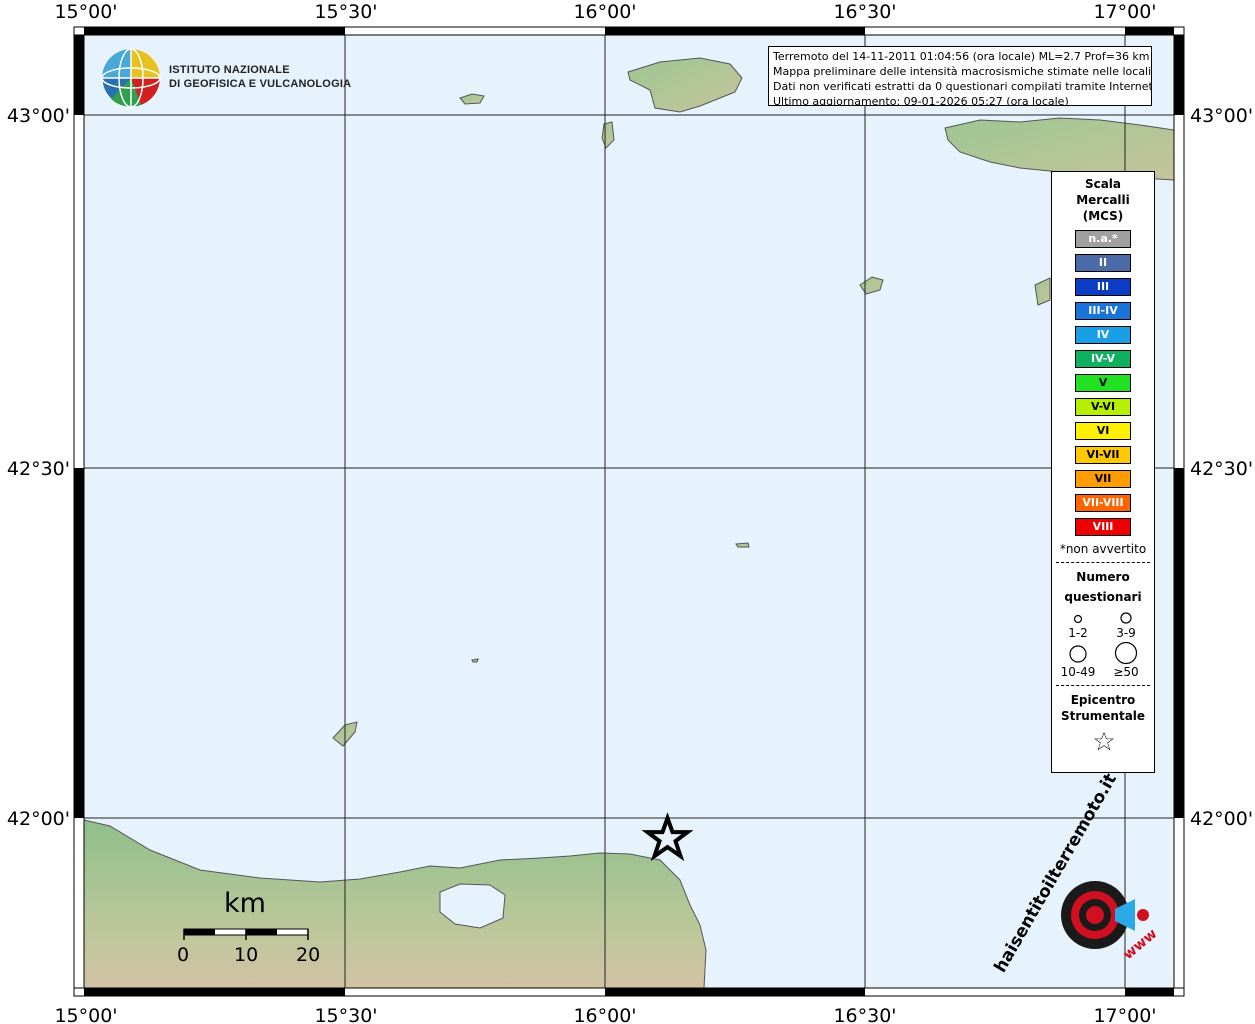 The width and height of the screenshot is (1255, 1024). What do you see at coordinates (1103, 587) in the screenshot?
I see `questionnaires-title: Numero questionari` at bounding box center [1103, 587].